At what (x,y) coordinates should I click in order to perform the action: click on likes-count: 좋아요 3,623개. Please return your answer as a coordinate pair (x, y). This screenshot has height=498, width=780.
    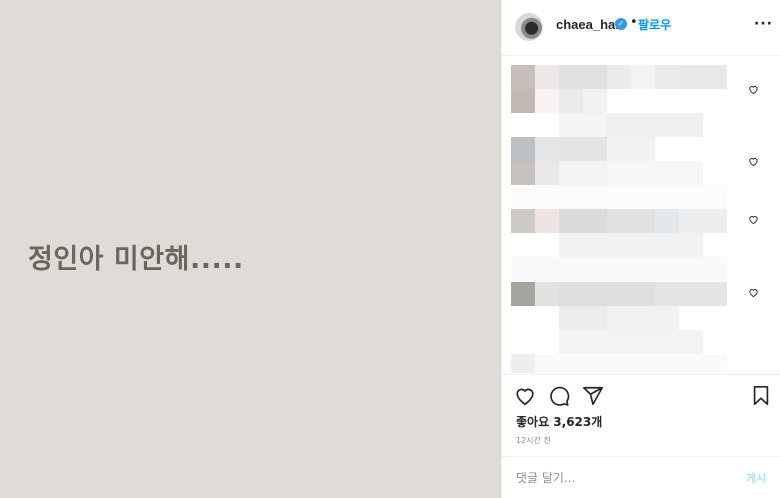
    Looking at the image, I should click on (559, 421).